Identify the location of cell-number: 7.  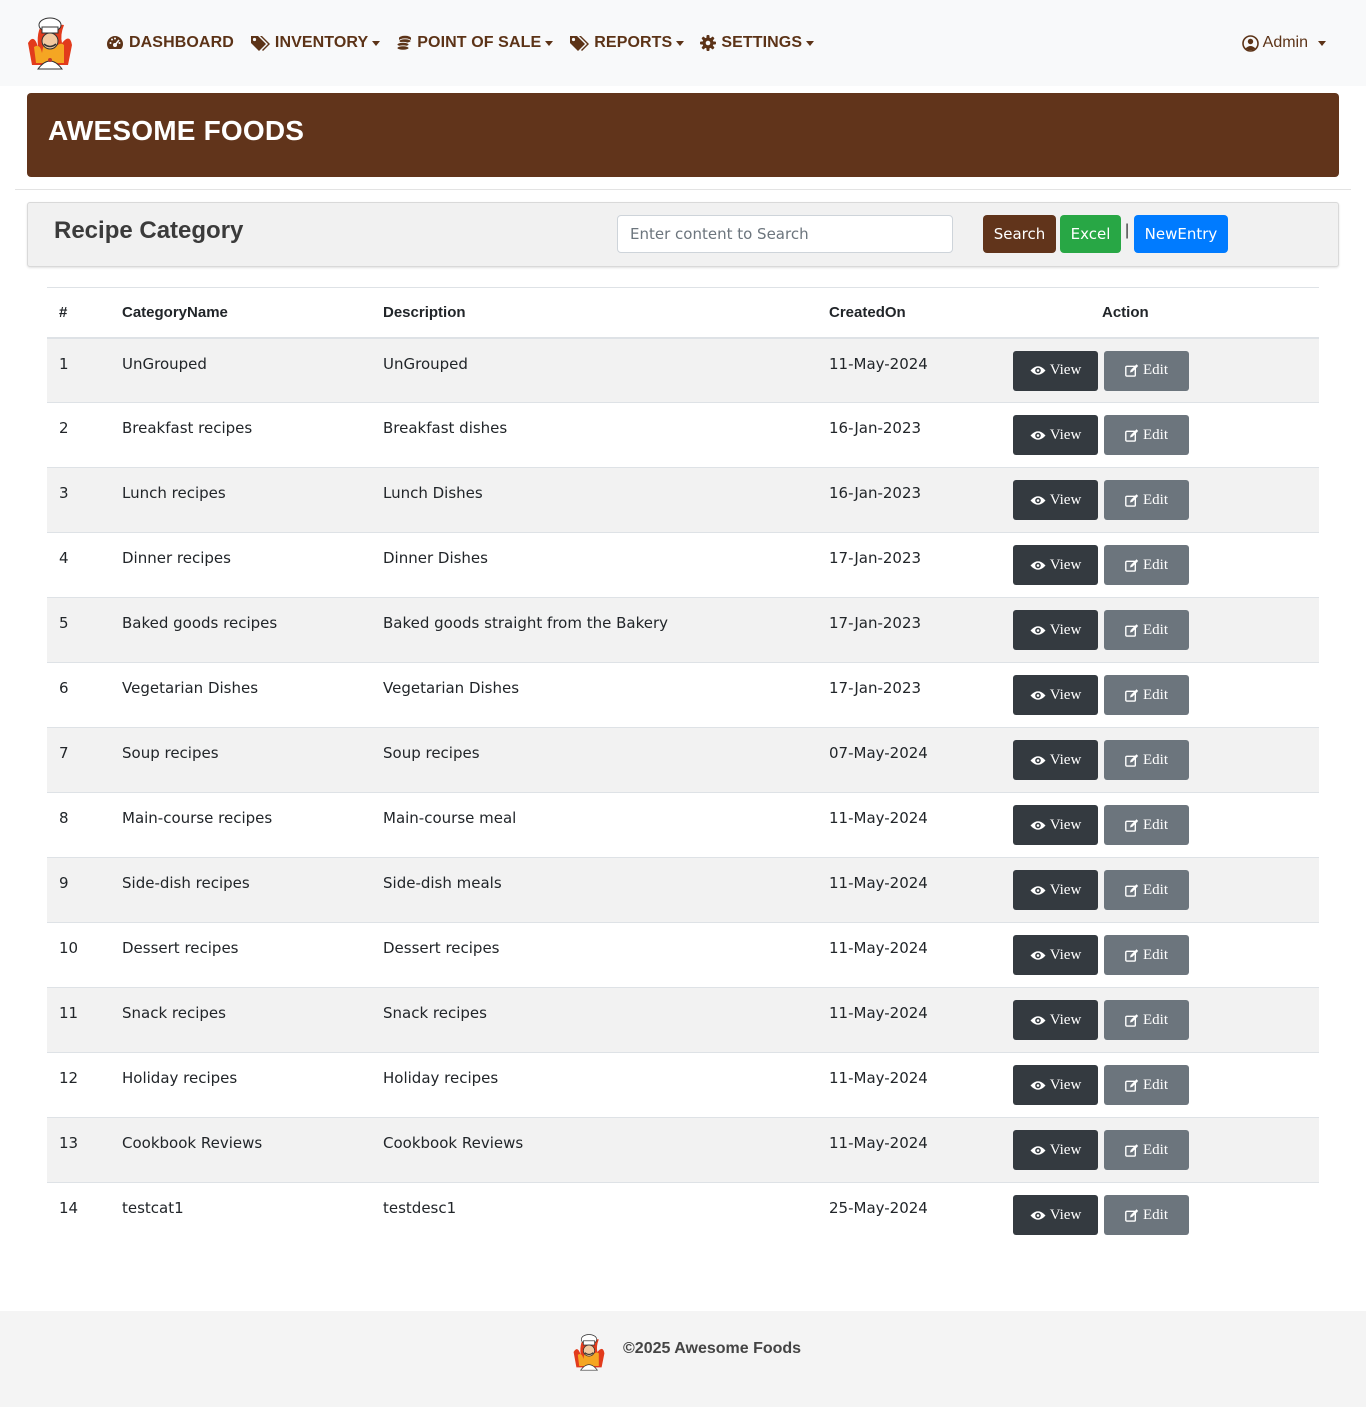
(64, 753).